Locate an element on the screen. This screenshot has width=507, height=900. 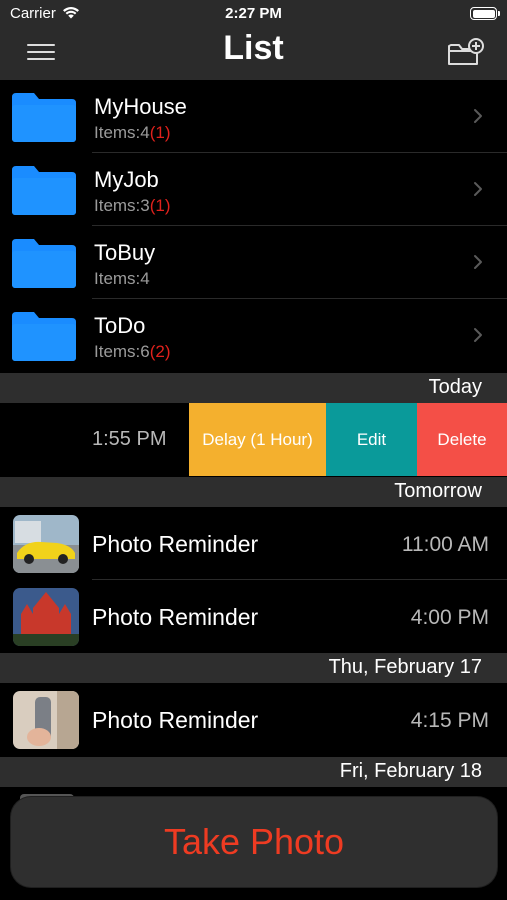
reminder-row: Photo Reminder 4:15 PM is located at coordinates (253, 719).